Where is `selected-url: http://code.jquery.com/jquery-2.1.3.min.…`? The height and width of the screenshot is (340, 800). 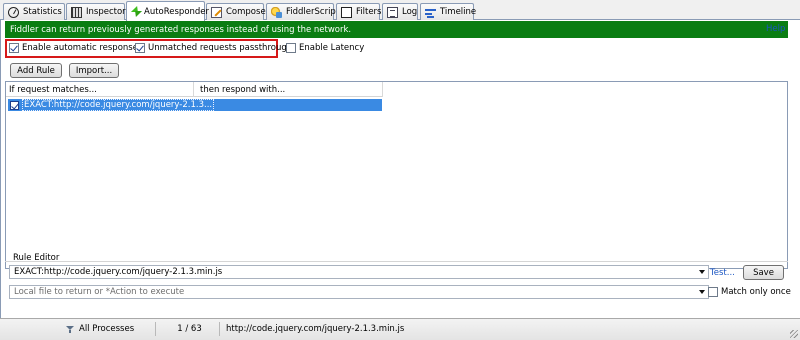 selected-url: http://code.jquery.com/jquery-2.1.3.min.… is located at coordinates (315, 329).